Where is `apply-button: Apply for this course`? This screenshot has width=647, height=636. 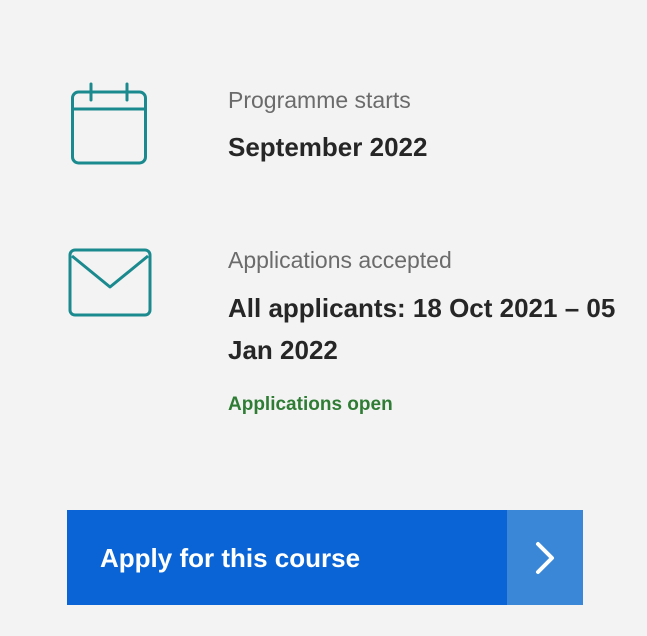
apply-button: Apply for this course is located at coordinates (325, 557).